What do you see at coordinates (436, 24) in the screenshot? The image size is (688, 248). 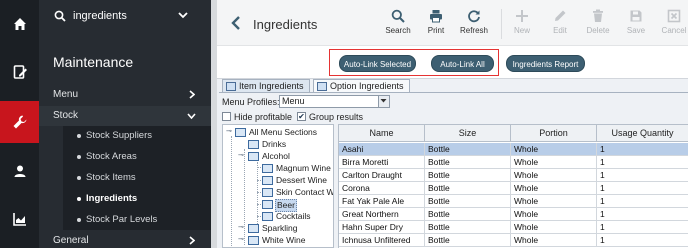 I see `print-button: Print` at bounding box center [436, 24].